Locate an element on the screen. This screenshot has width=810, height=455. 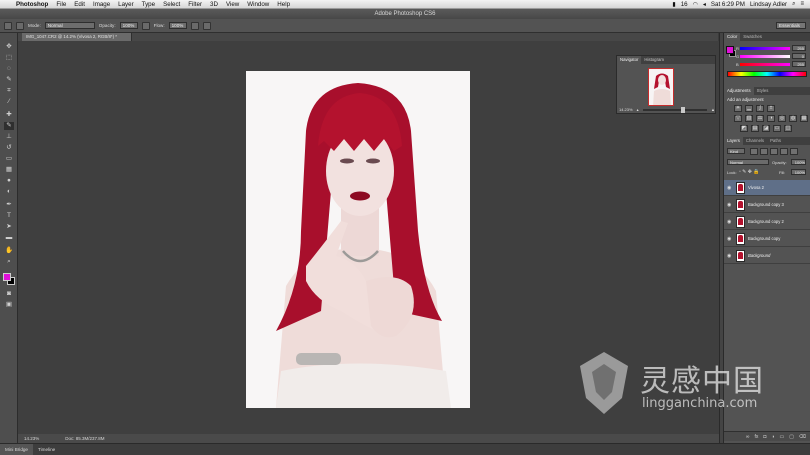
new-group-icon: ▭ is located at coordinates (781, 436).